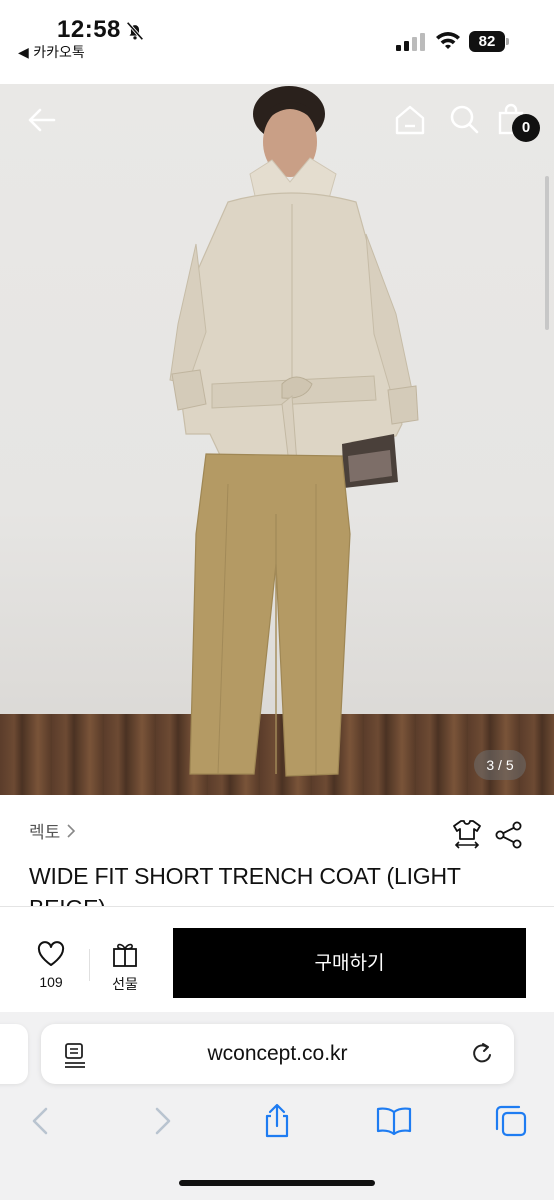 Image resolution: width=554 pixels, height=1200 pixels. Describe the element at coordinates (277, 1183) in the screenshot. I see `home-indicator` at that location.